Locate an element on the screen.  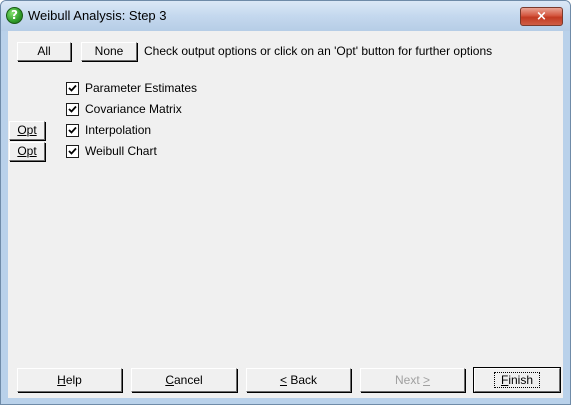
finish-focus-rect: Finish is located at coordinates (517, 380).